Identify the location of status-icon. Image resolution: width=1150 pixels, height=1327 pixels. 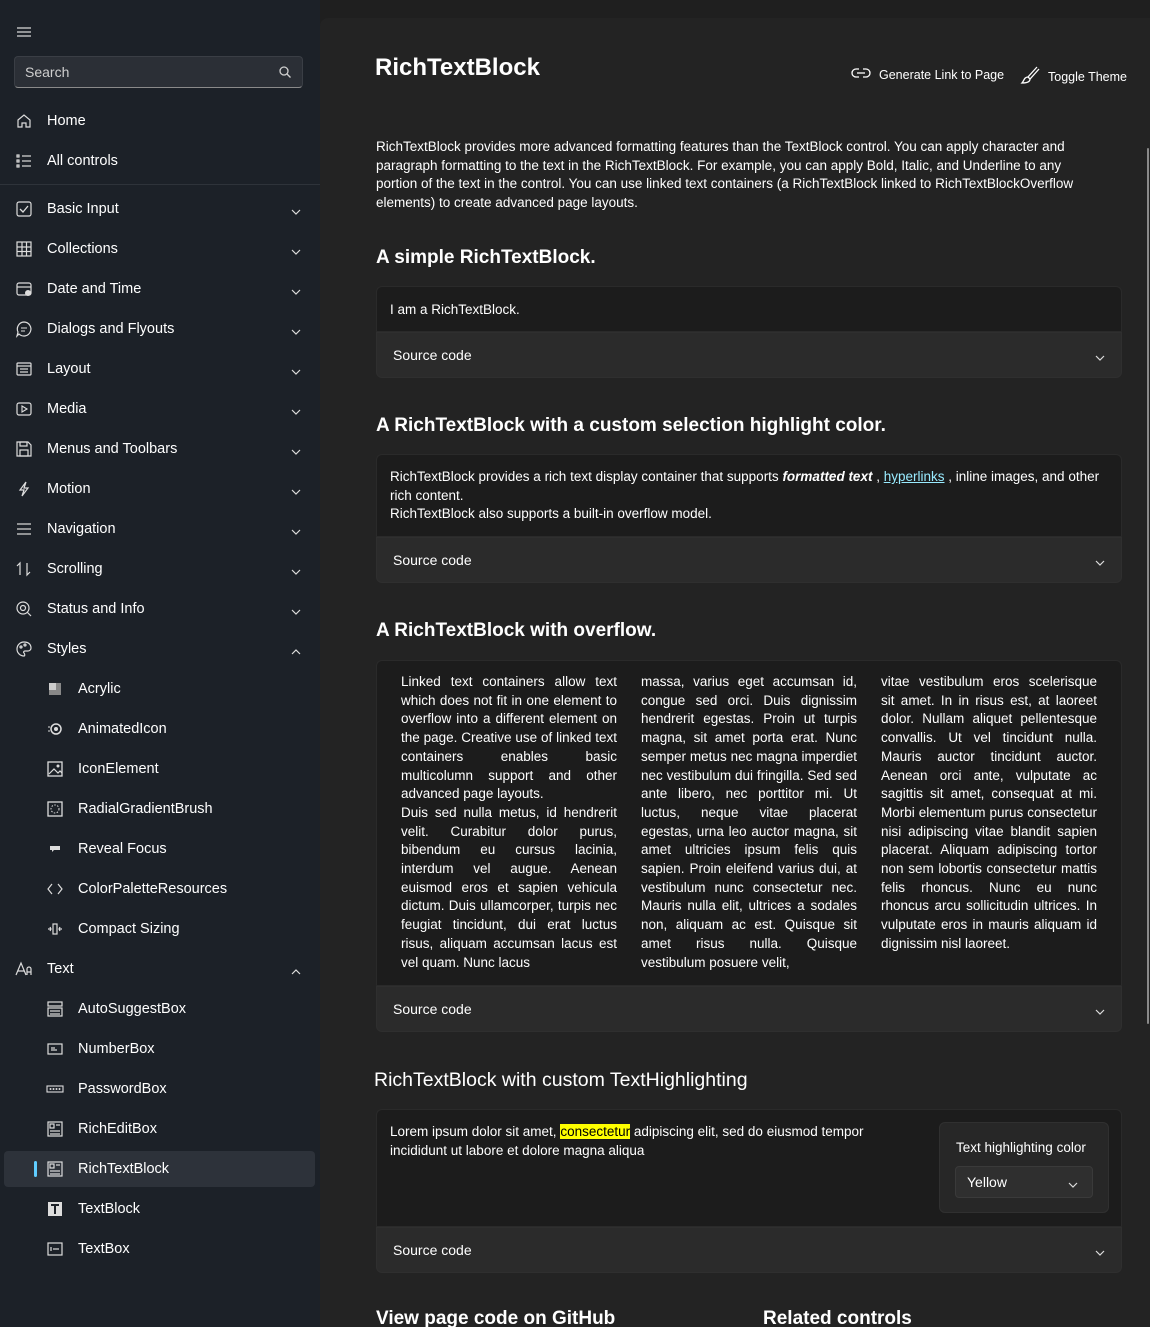
(24, 609).